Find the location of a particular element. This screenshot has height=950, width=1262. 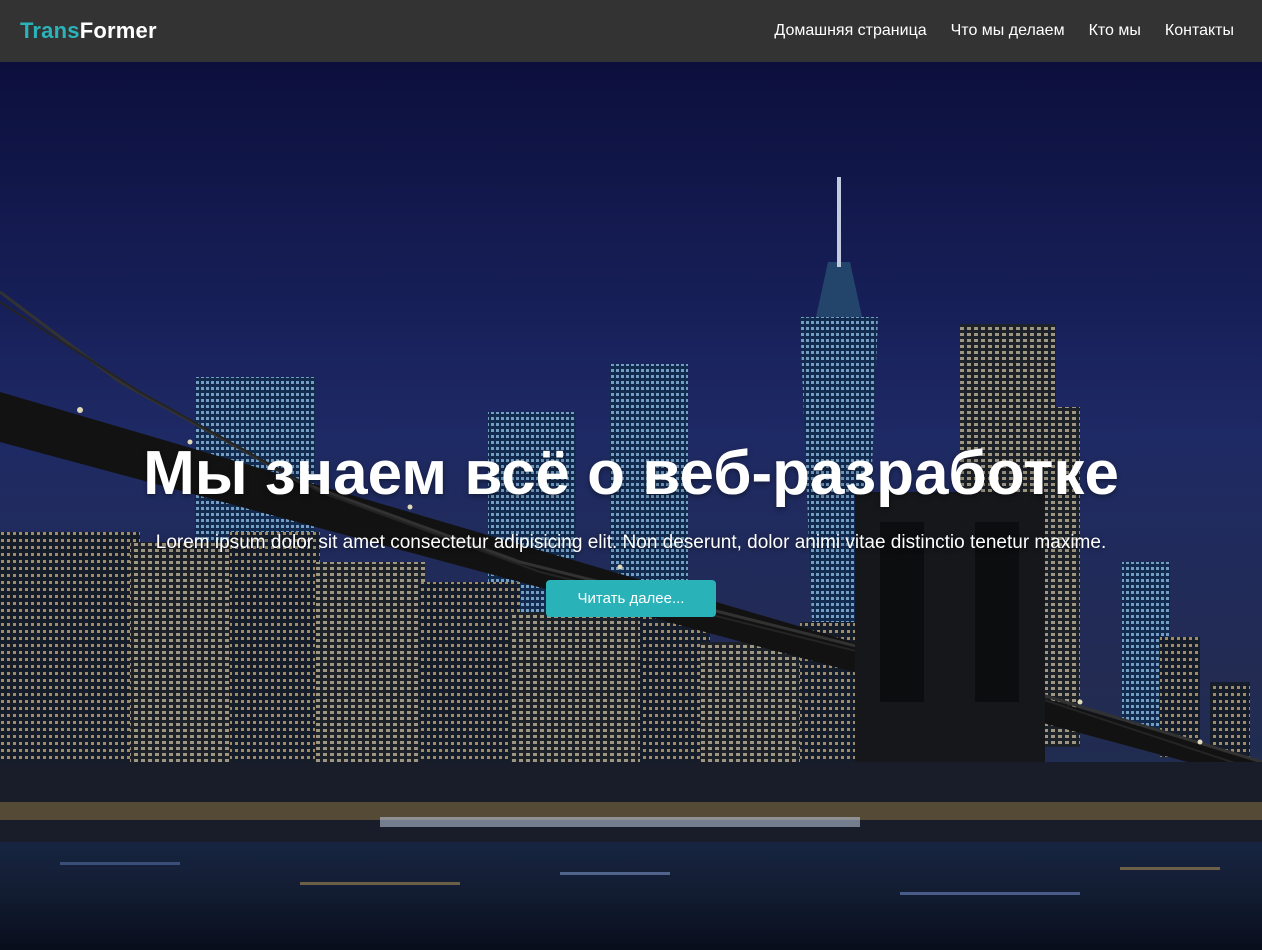

logo: Trans Former is located at coordinates (88, 31).